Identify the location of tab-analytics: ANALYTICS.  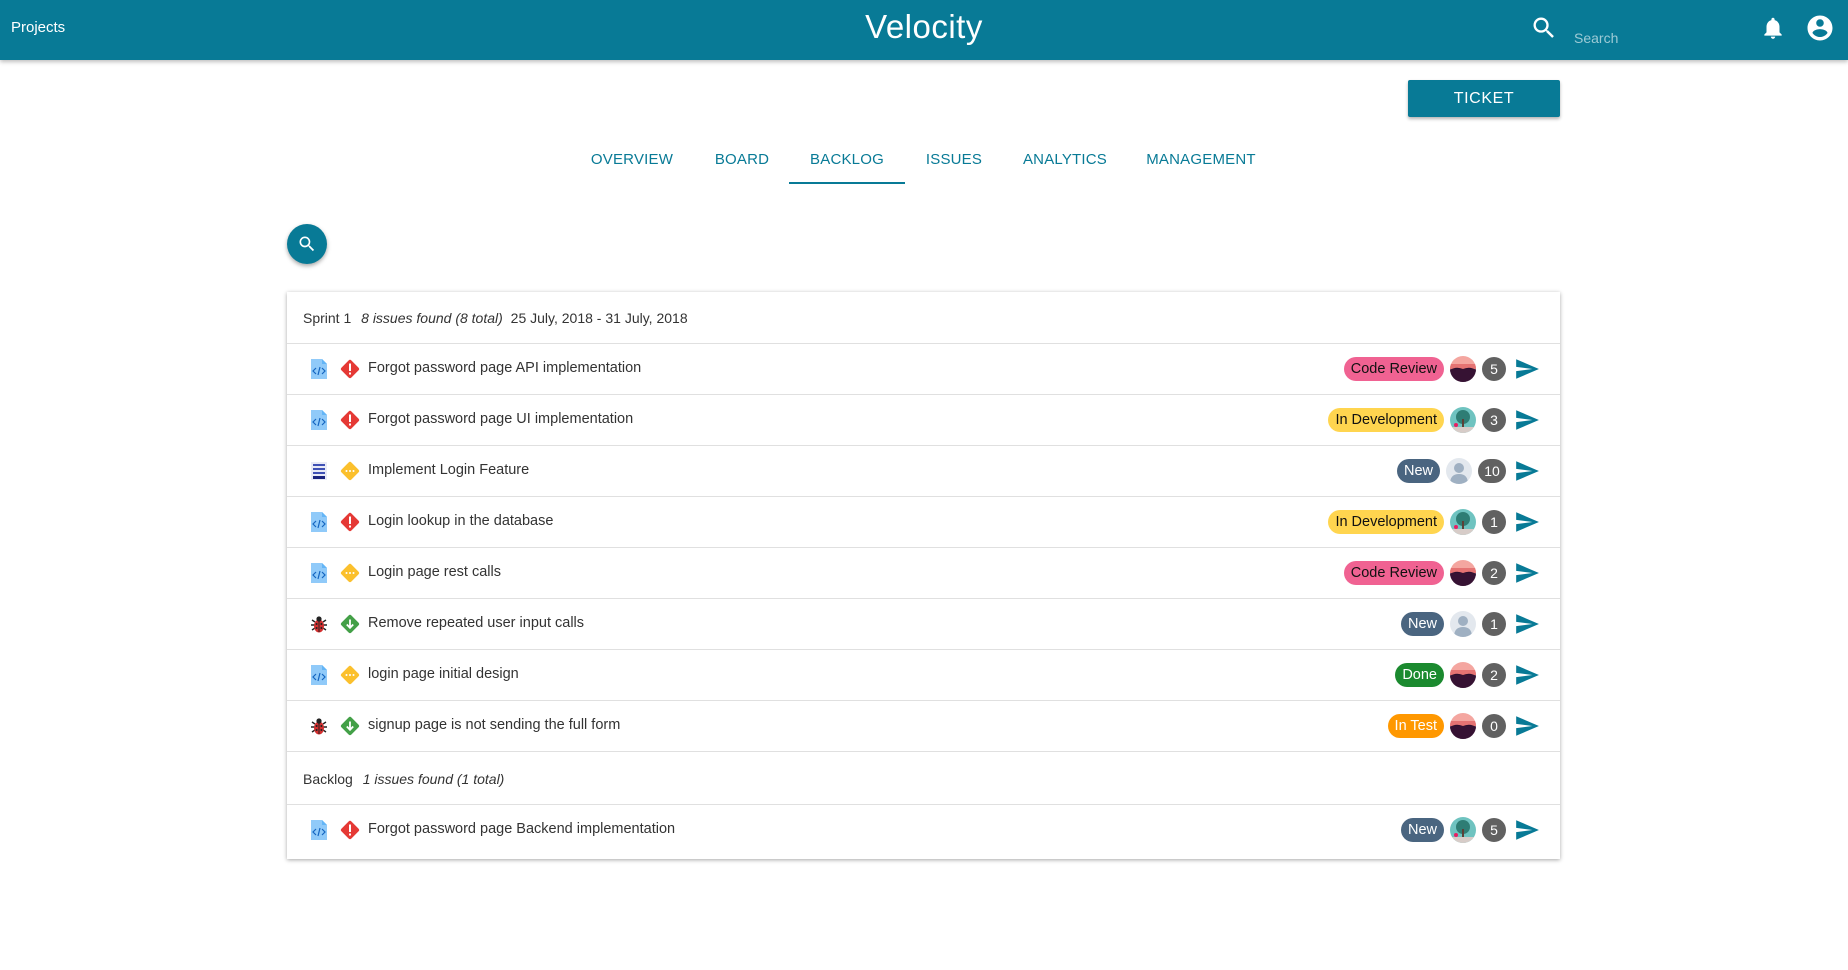
(1065, 162).